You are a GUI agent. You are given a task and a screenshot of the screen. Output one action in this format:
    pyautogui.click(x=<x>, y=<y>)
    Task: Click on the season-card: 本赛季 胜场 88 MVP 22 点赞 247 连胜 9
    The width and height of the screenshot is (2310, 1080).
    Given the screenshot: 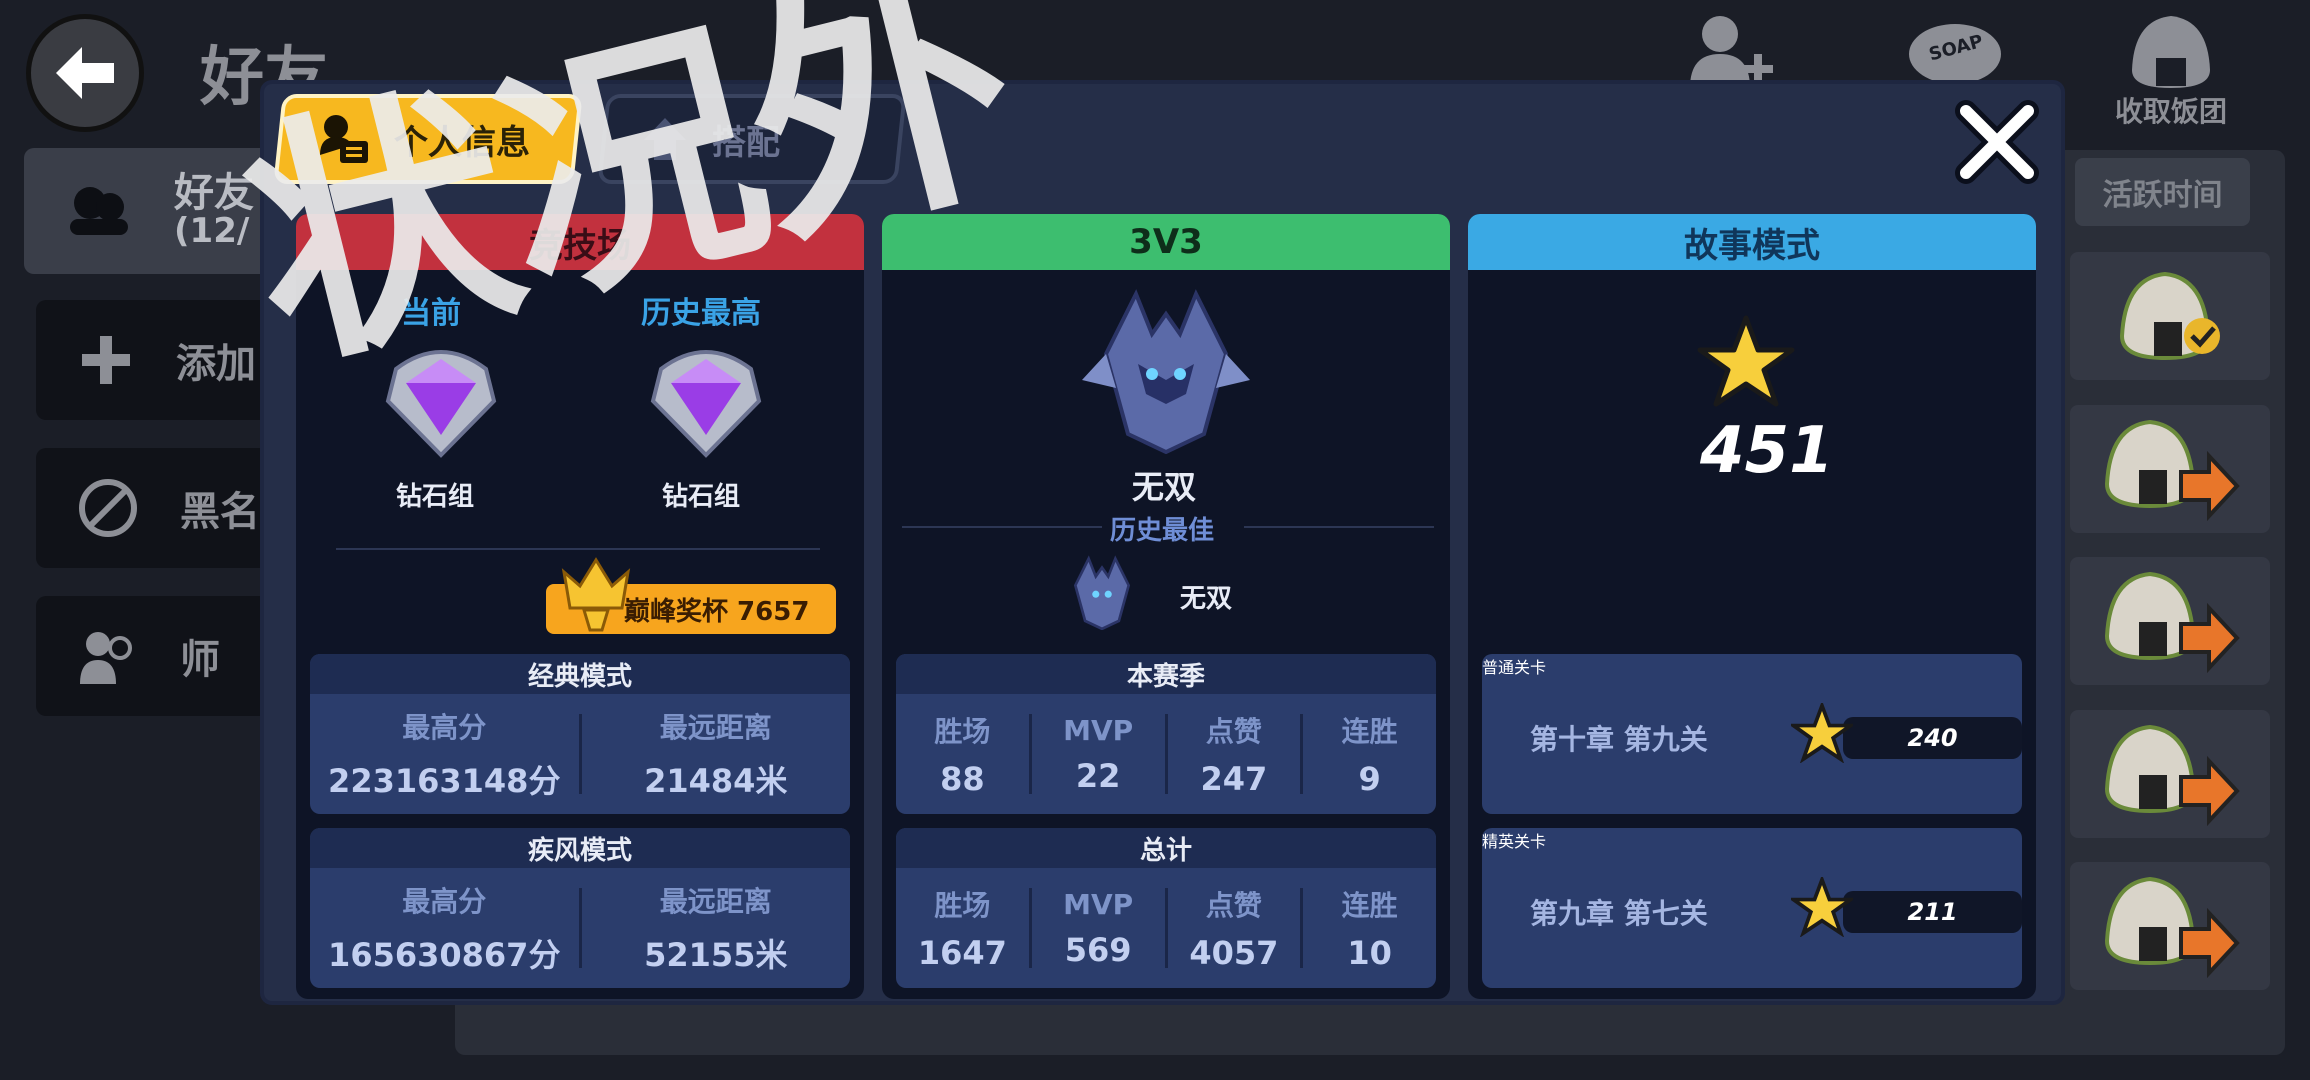 What is the action you would take?
    pyautogui.click(x=1166, y=734)
    